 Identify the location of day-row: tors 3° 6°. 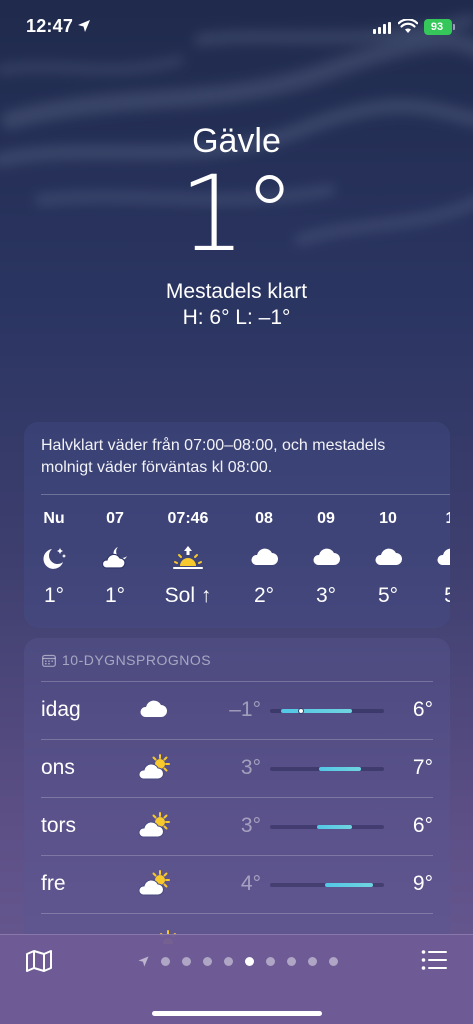
(237, 825).